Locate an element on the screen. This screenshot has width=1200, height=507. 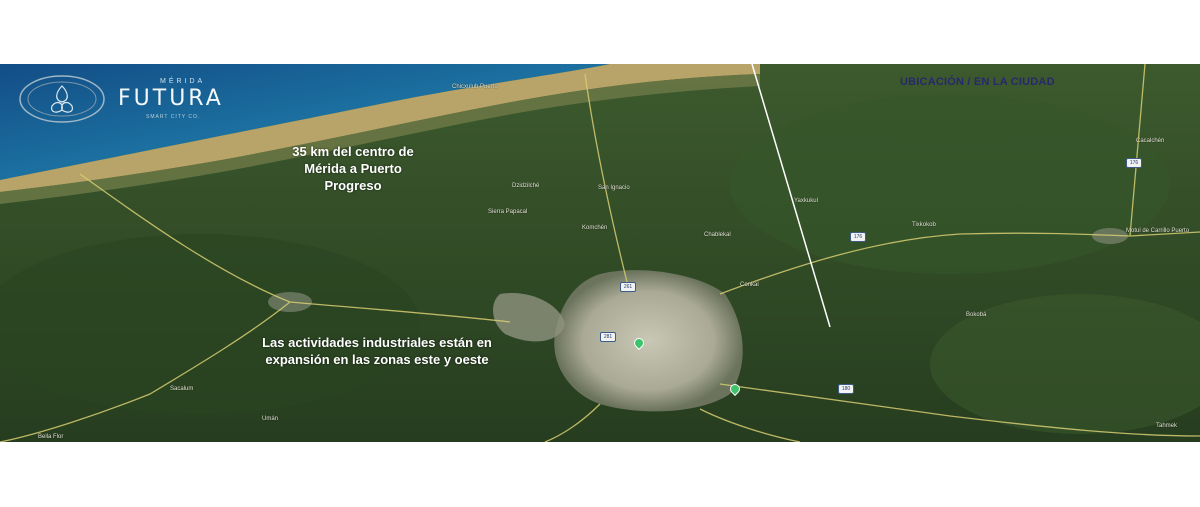
place-label: Chicxulub Puerto is located at coordinates (475, 87).